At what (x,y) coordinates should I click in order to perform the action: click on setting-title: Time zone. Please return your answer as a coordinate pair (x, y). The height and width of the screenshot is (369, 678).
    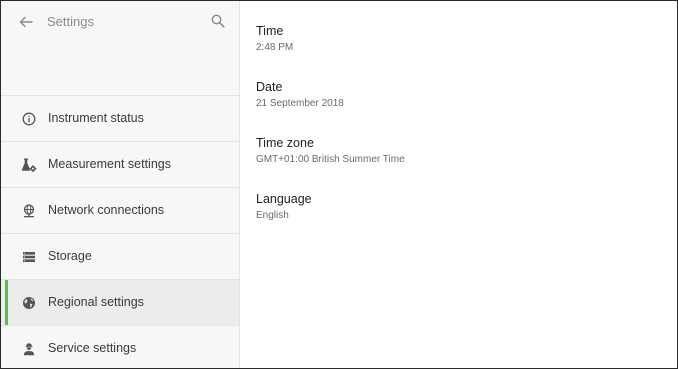
    Looking at the image, I should click on (285, 143).